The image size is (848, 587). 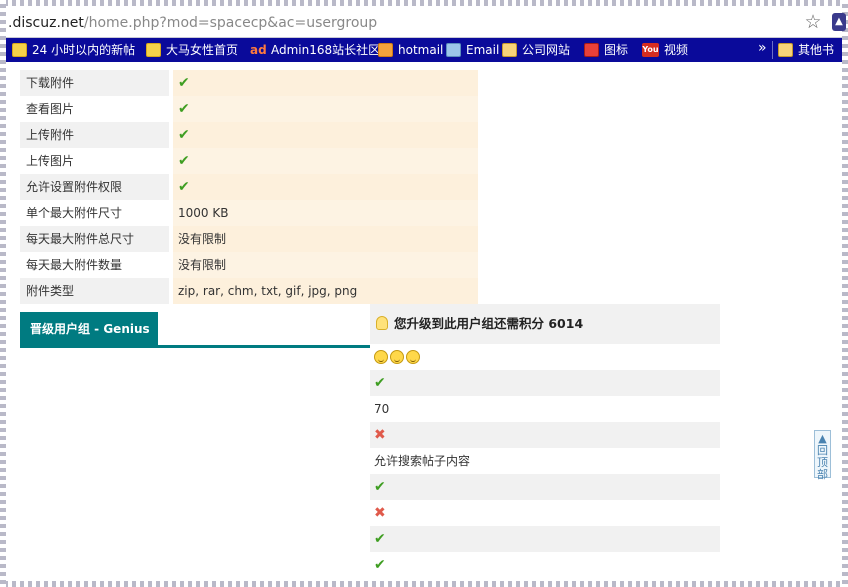 I want to click on table-row: 允许设置附件权限 ✔, so click(x=249, y=187).